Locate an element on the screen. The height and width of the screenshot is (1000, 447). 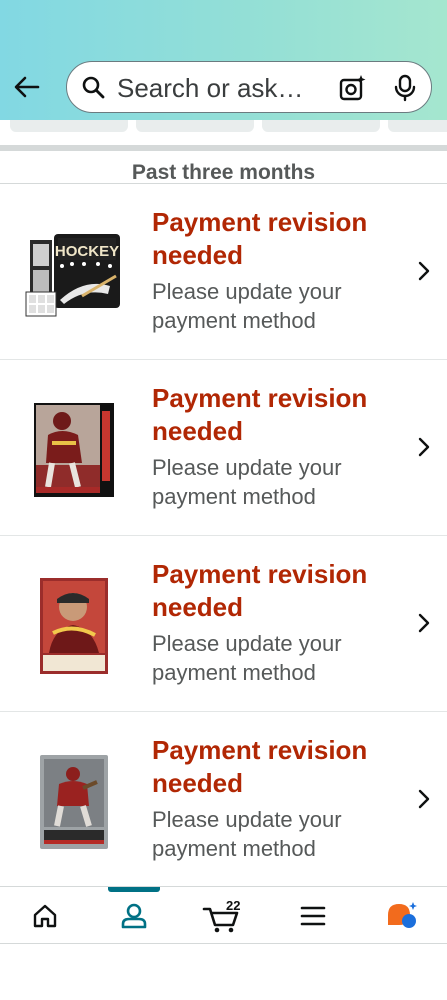
product-image: HOCKEY is located at coordinates (74, 274).